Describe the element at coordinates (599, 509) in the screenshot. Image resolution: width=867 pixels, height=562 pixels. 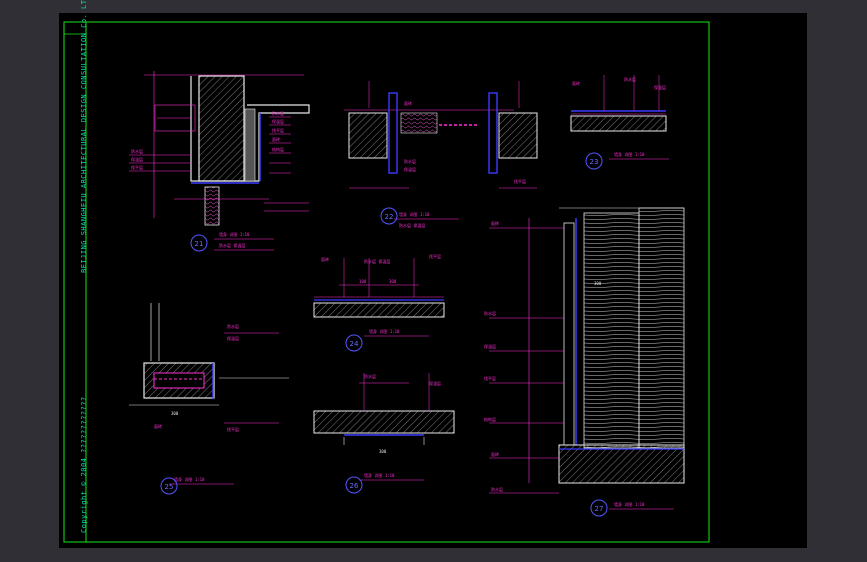
I see `detail-number-27: 27` at that location.